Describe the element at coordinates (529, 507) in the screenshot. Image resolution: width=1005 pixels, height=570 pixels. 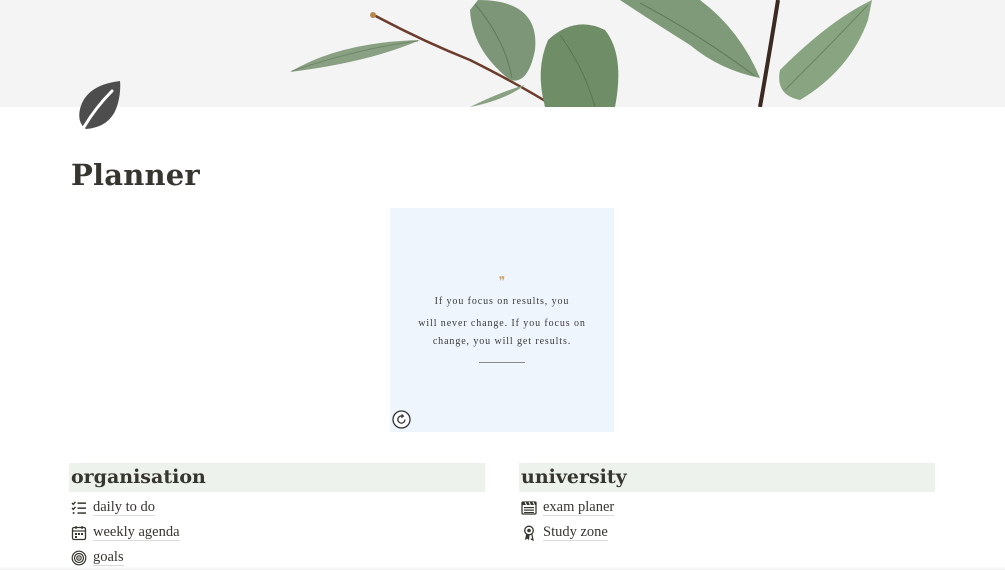
I see `clapperboard-icon` at that location.